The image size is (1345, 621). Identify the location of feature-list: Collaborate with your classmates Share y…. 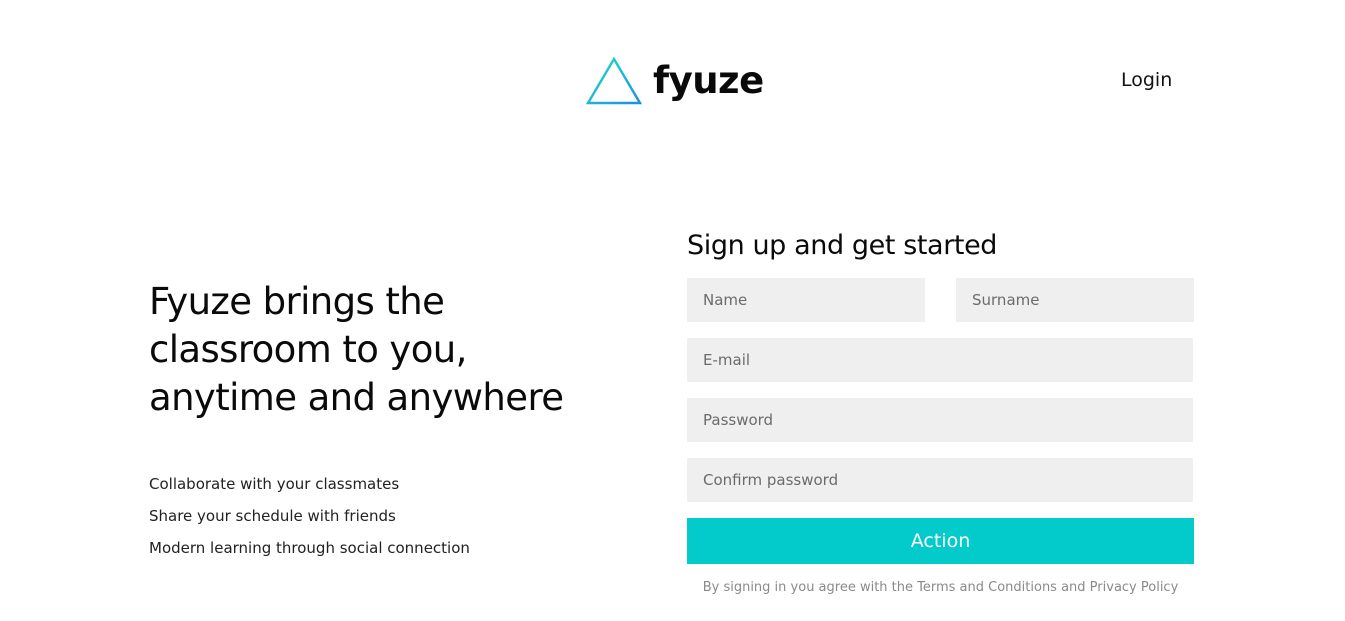
(309, 516).